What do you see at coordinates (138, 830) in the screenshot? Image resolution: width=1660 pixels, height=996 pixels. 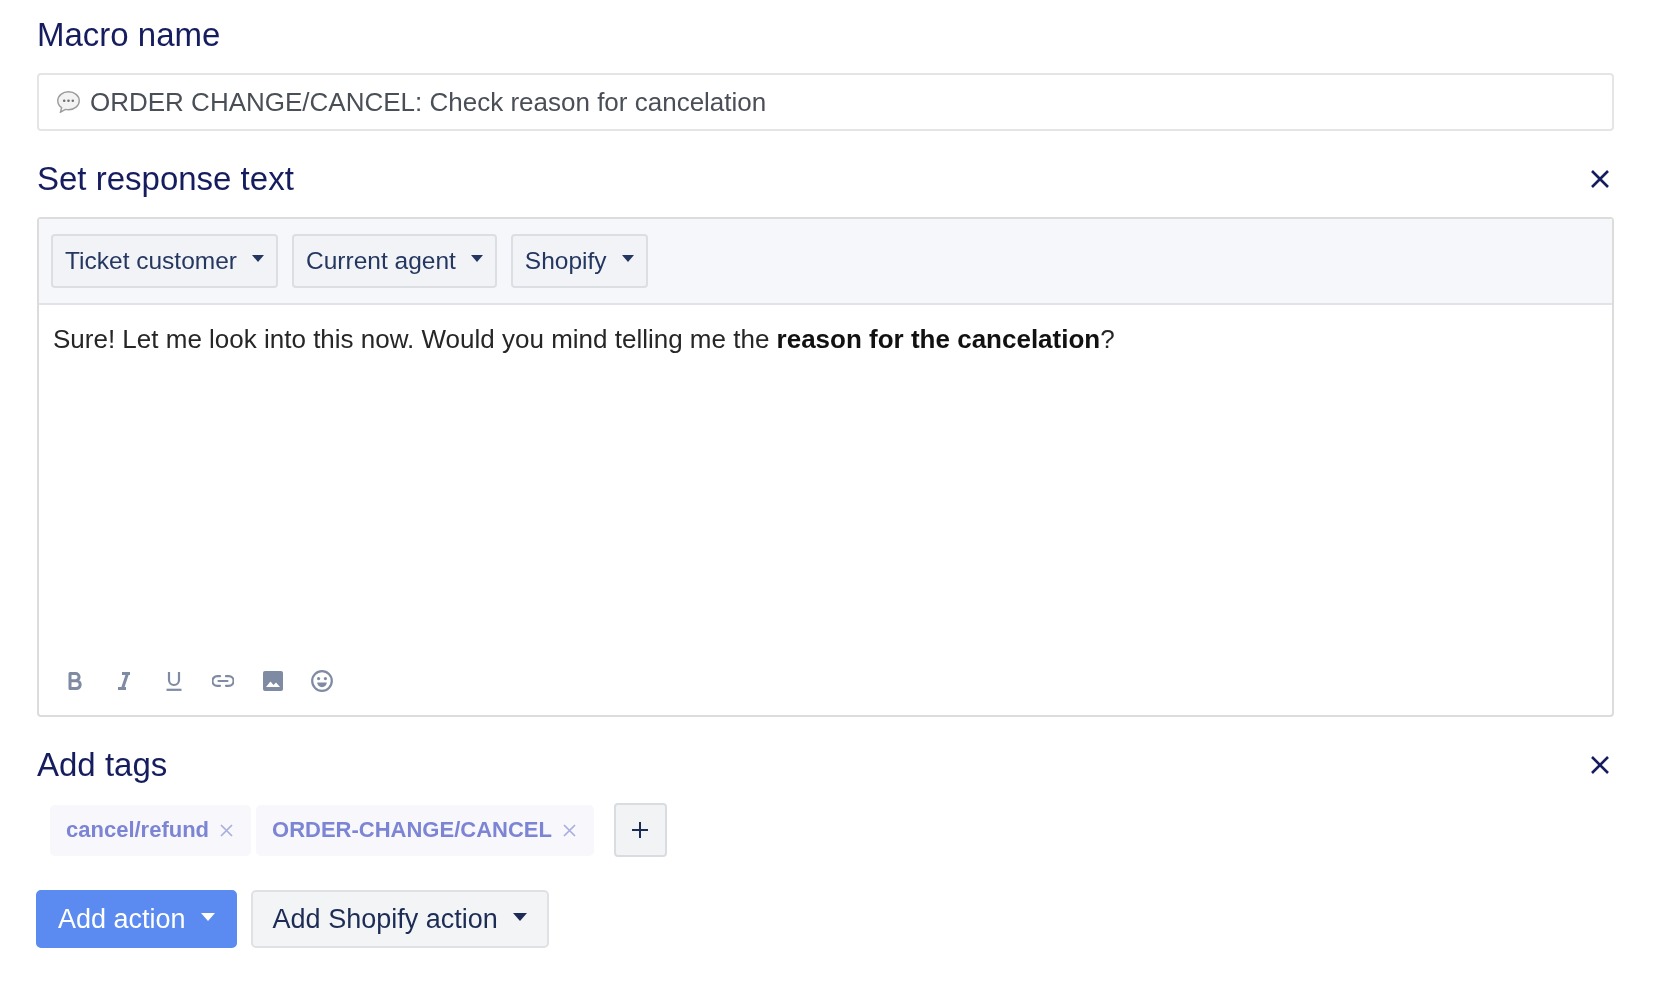 I see `tag-label: cancel/refund` at bounding box center [138, 830].